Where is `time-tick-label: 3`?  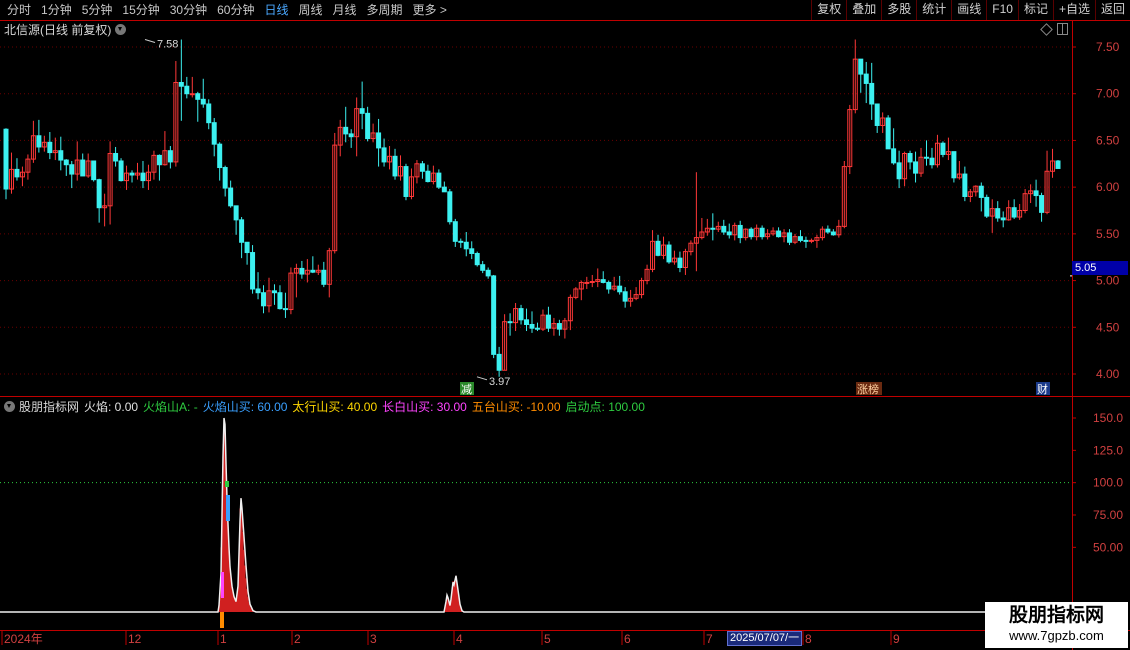 time-tick-label: 3 is located at coordinates (373, 639).